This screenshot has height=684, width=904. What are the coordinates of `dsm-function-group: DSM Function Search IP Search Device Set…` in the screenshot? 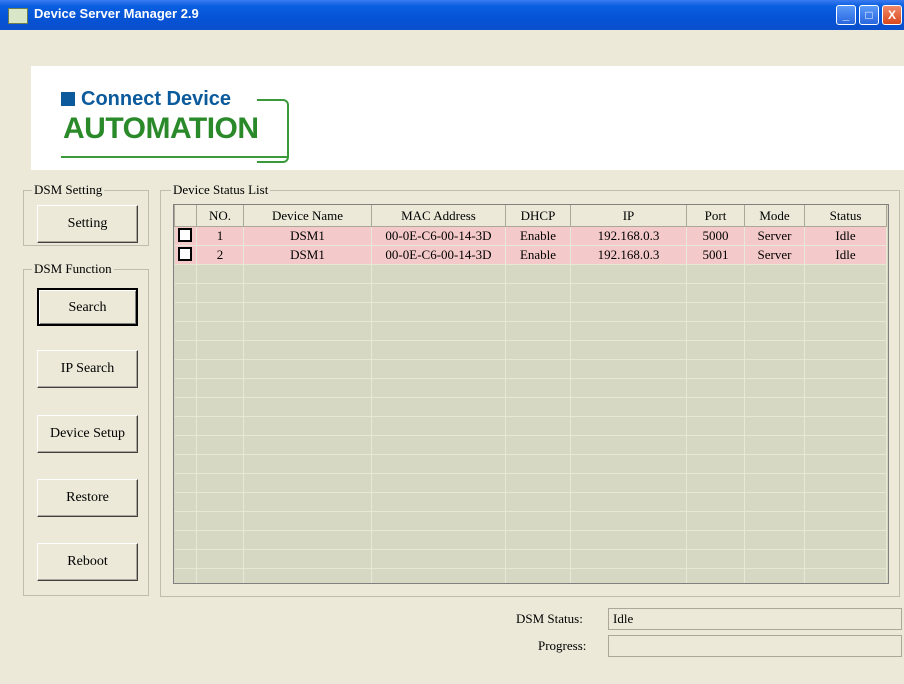 It's located at (86, 428).